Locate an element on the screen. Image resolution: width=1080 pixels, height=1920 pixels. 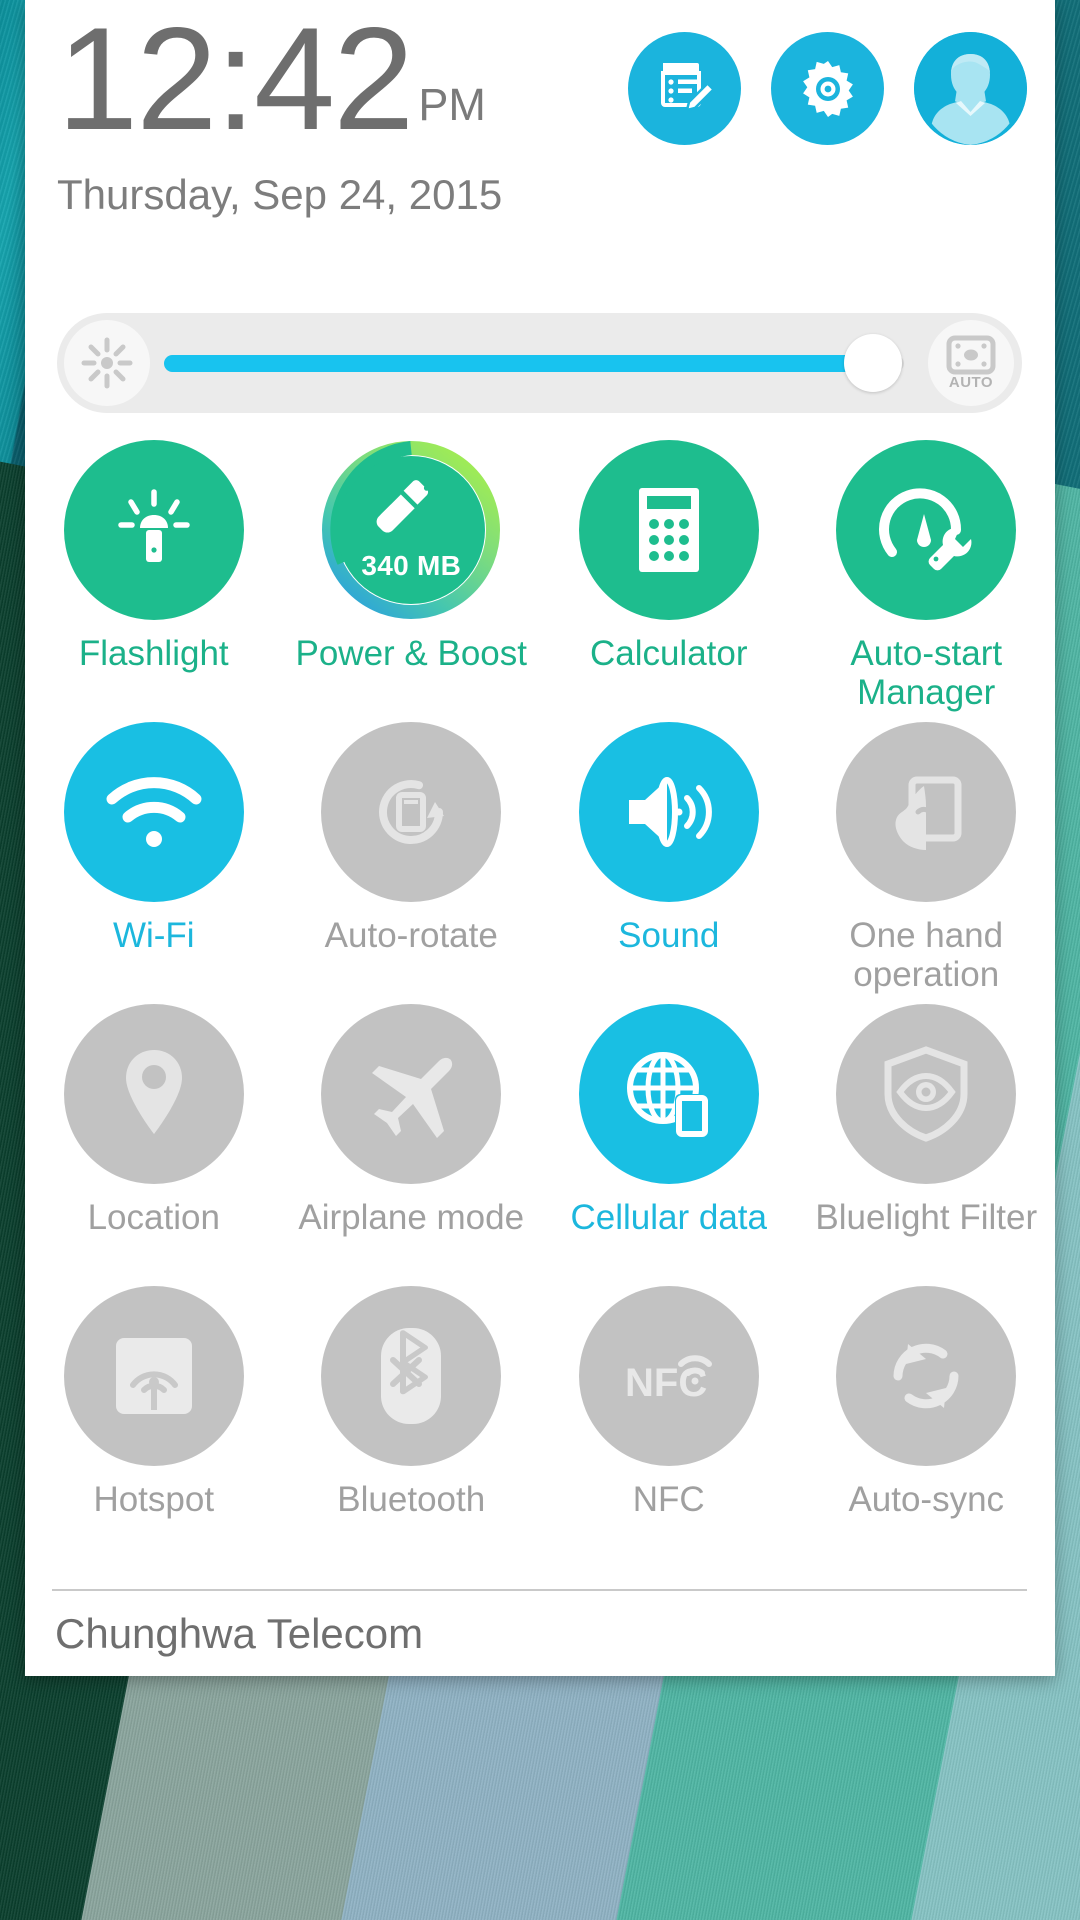
toggle-label: Power & Boost is located at coordinates (411, 653).